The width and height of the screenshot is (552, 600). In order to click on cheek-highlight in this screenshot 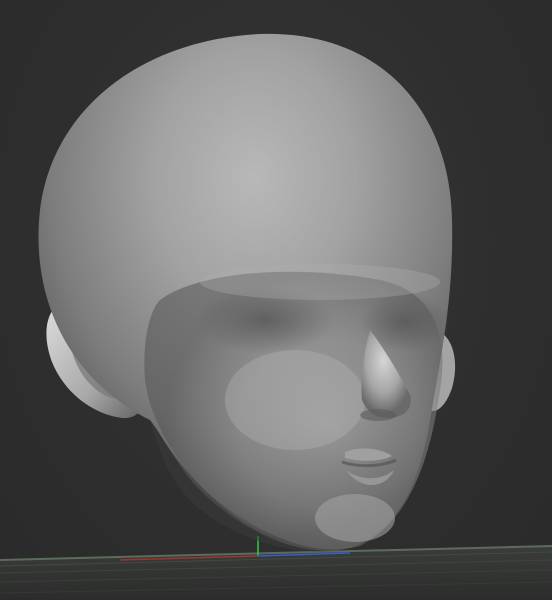, I will do `click(295, 400)`.